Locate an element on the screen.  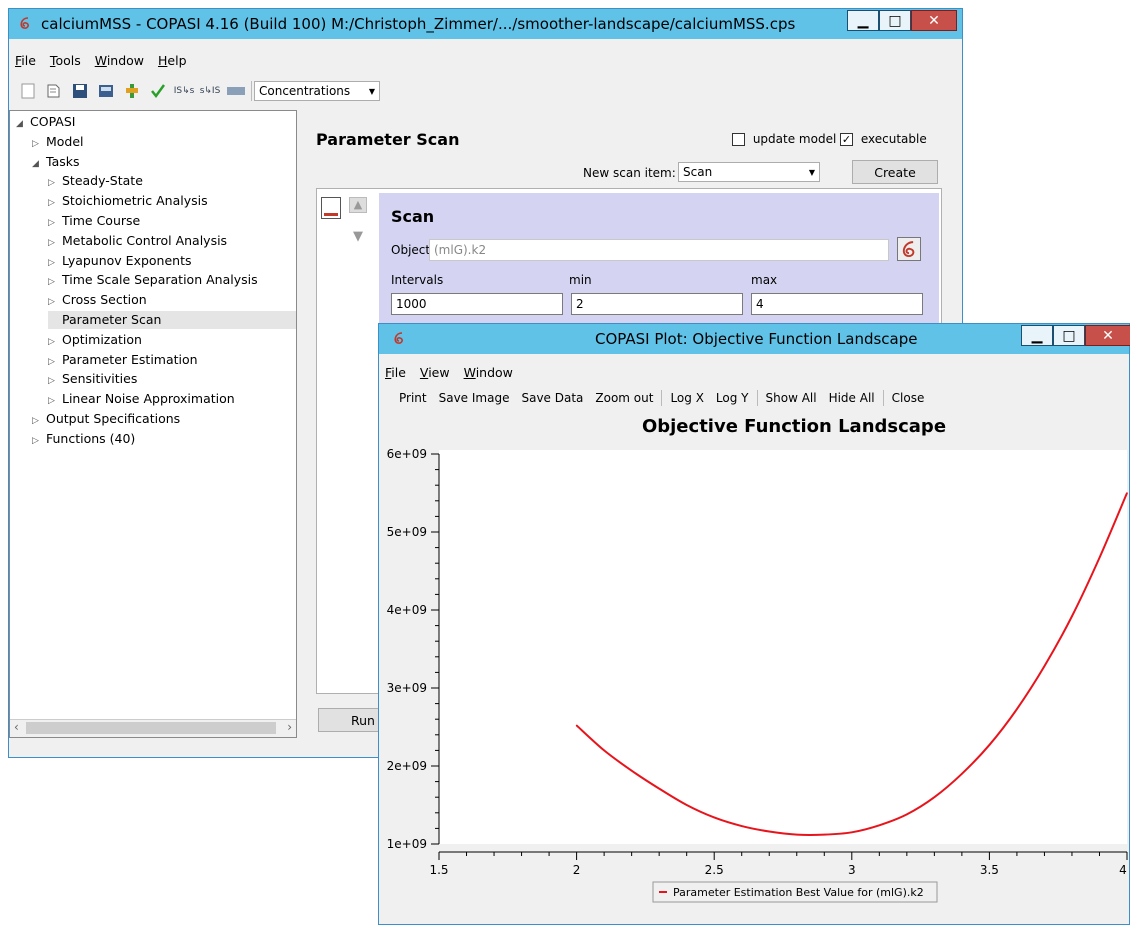
tree-item: ▷ Cross Section is located at coordinates (97, 300).